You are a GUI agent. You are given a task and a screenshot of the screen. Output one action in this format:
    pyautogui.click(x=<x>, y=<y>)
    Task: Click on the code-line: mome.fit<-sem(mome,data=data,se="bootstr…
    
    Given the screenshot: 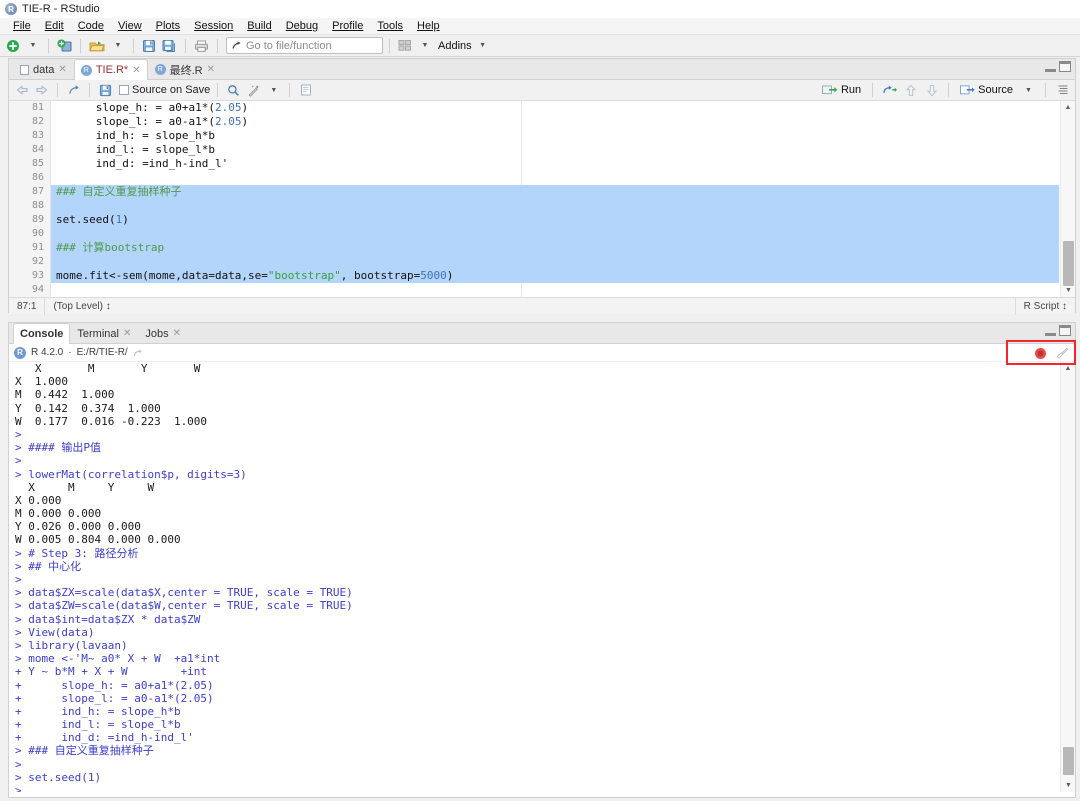 What is the action you would take?
    pyautogui.click(x=555, y=276)
    